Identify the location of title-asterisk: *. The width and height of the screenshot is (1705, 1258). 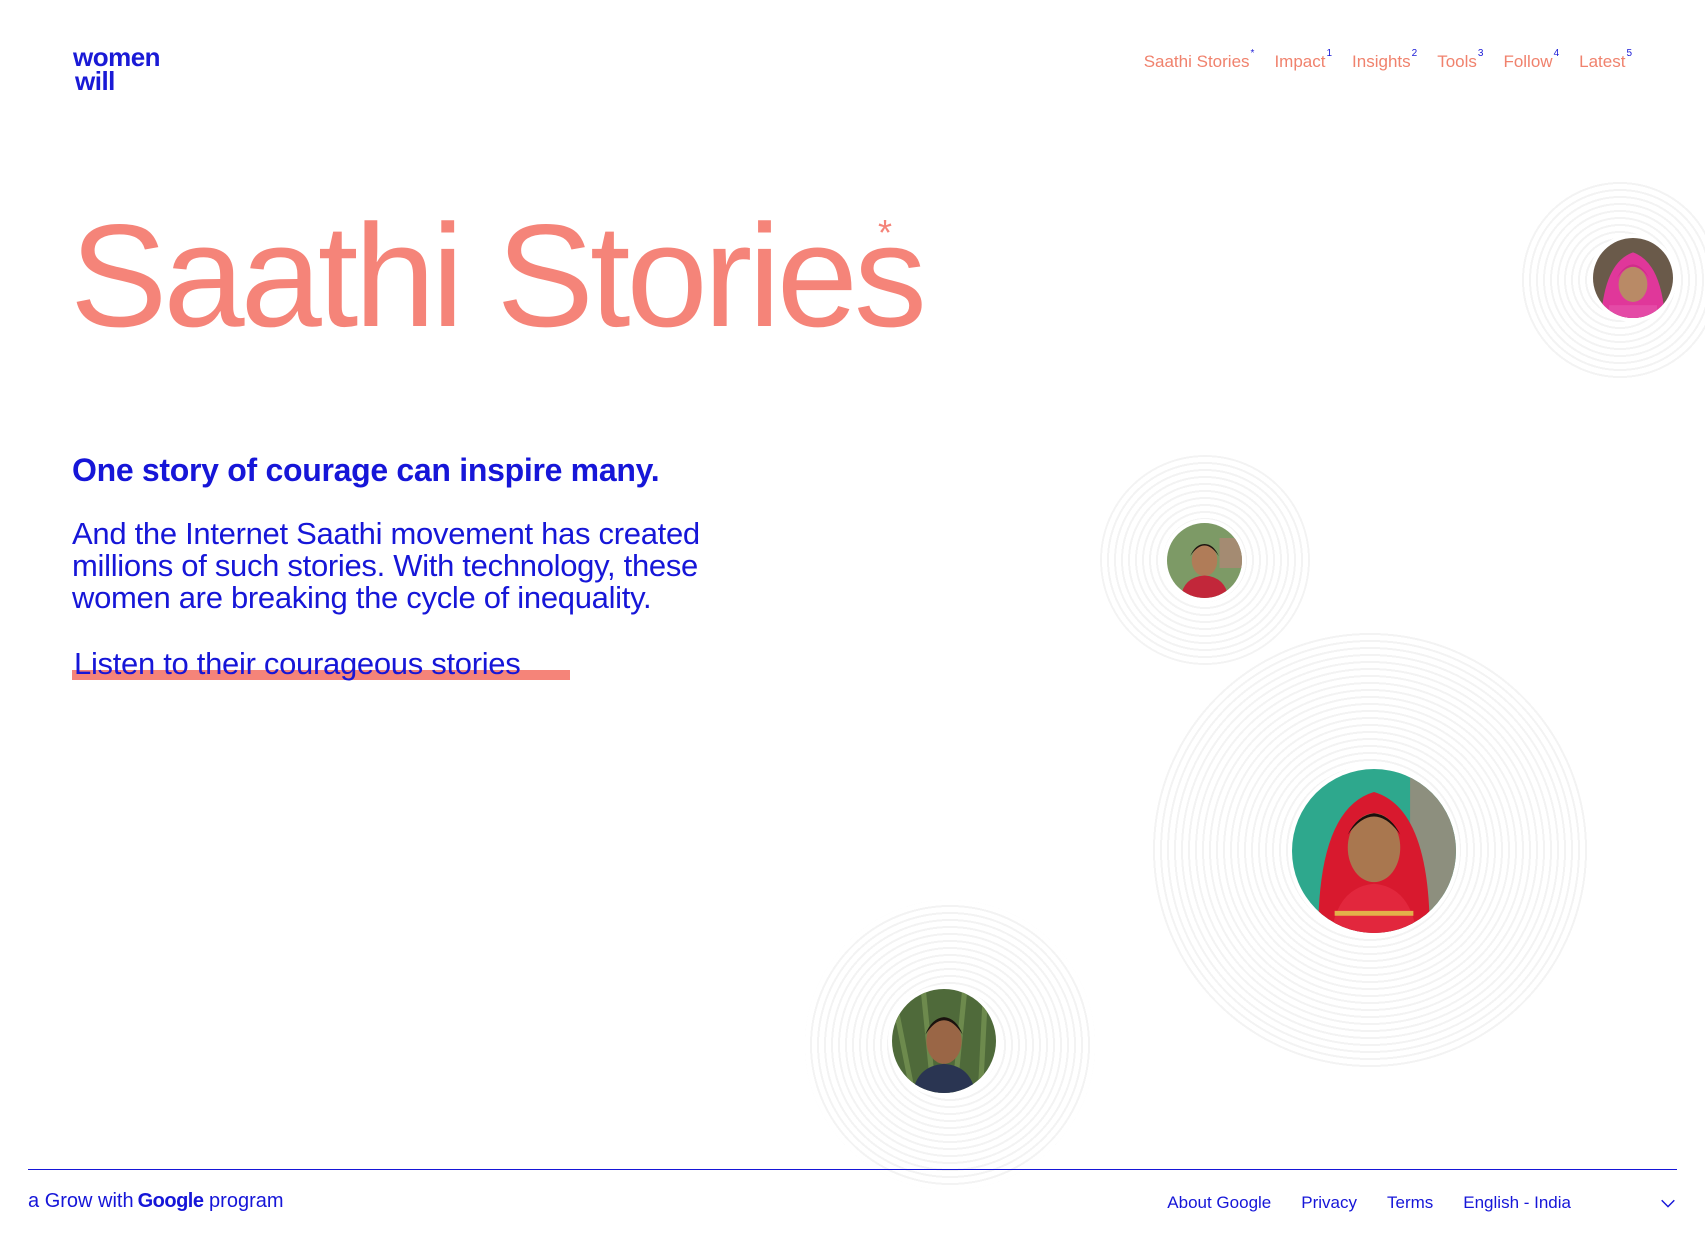
(885, 232).